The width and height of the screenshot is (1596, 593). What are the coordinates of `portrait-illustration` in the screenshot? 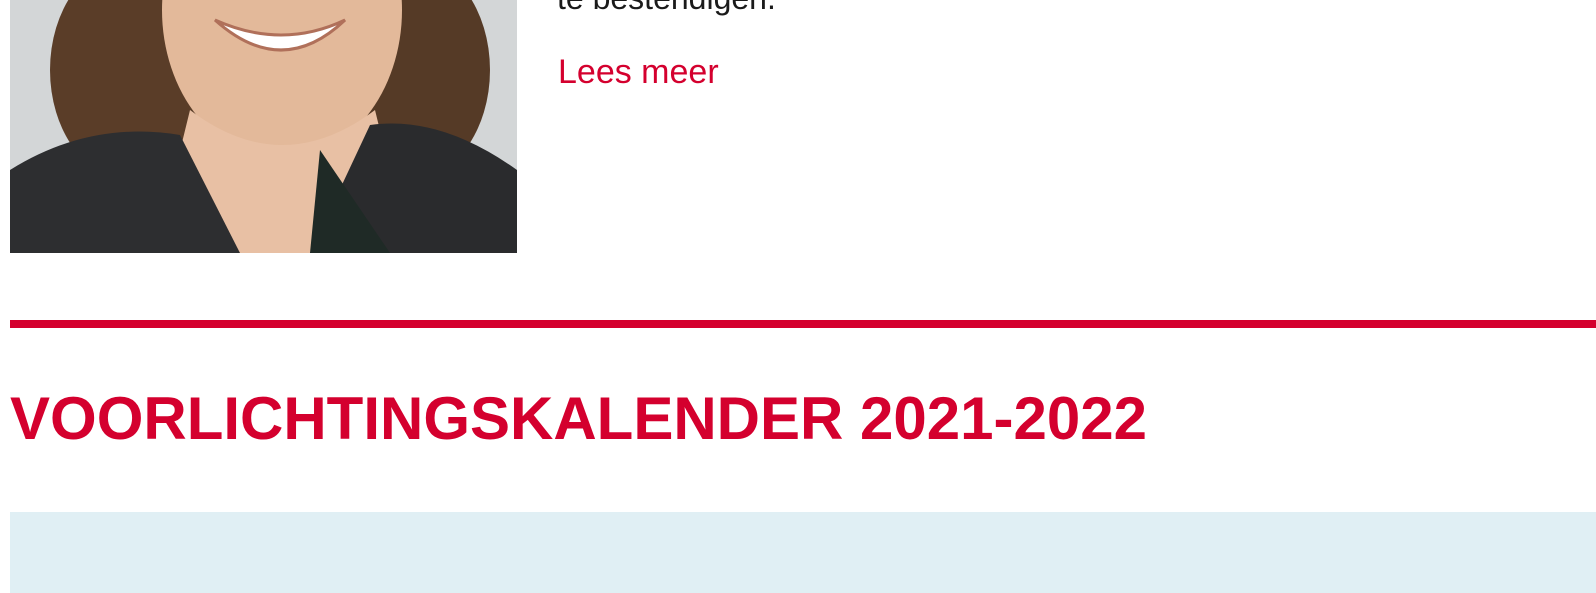 It's located at (263, 126).